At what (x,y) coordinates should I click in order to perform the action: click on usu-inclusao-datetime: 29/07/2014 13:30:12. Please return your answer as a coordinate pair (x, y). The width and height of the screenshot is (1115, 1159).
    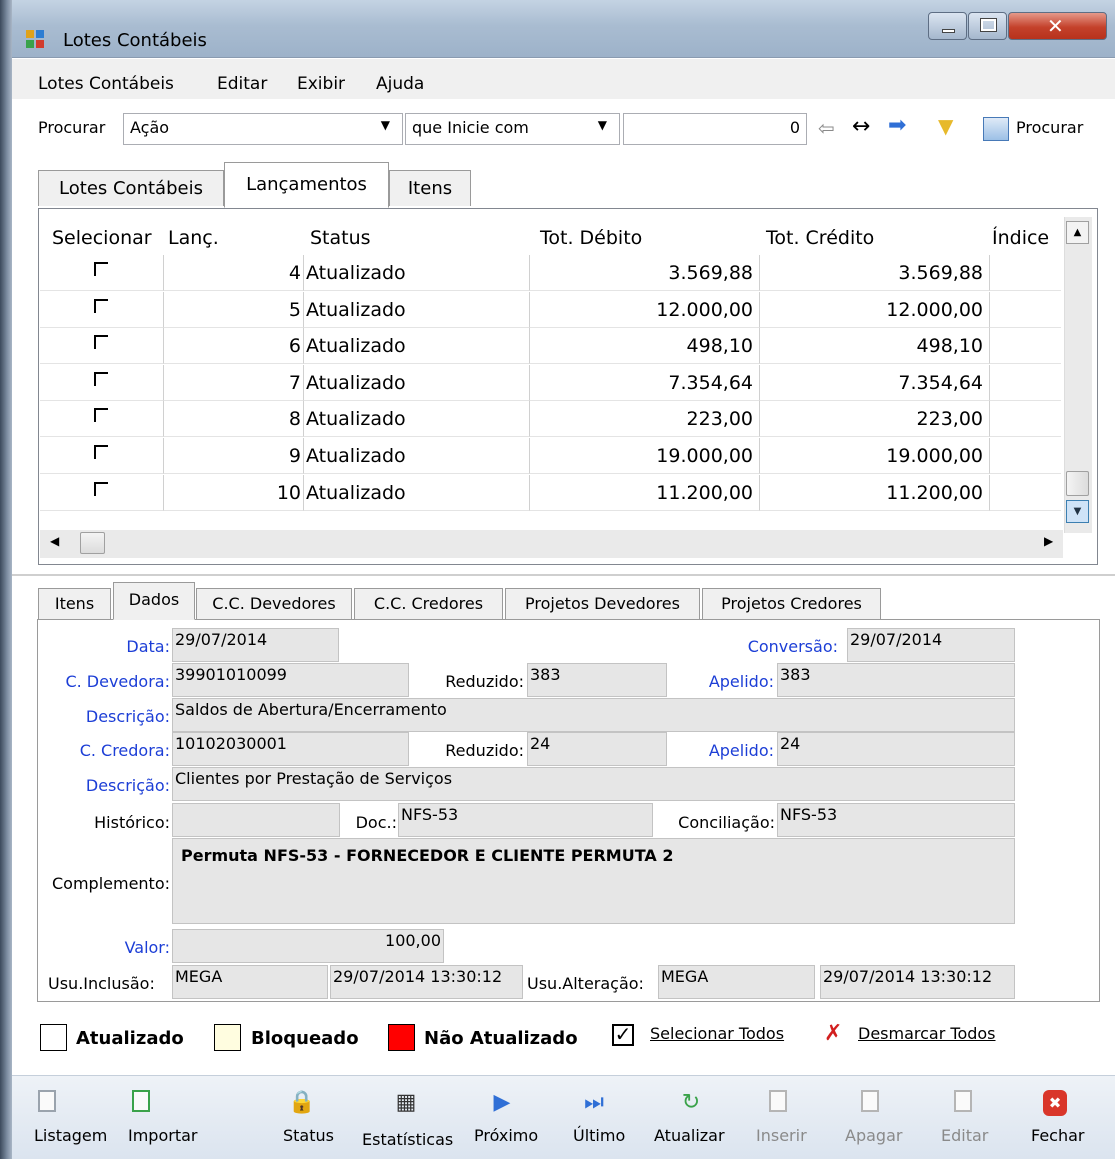
    Looking at the image, I should click on (426, 982).